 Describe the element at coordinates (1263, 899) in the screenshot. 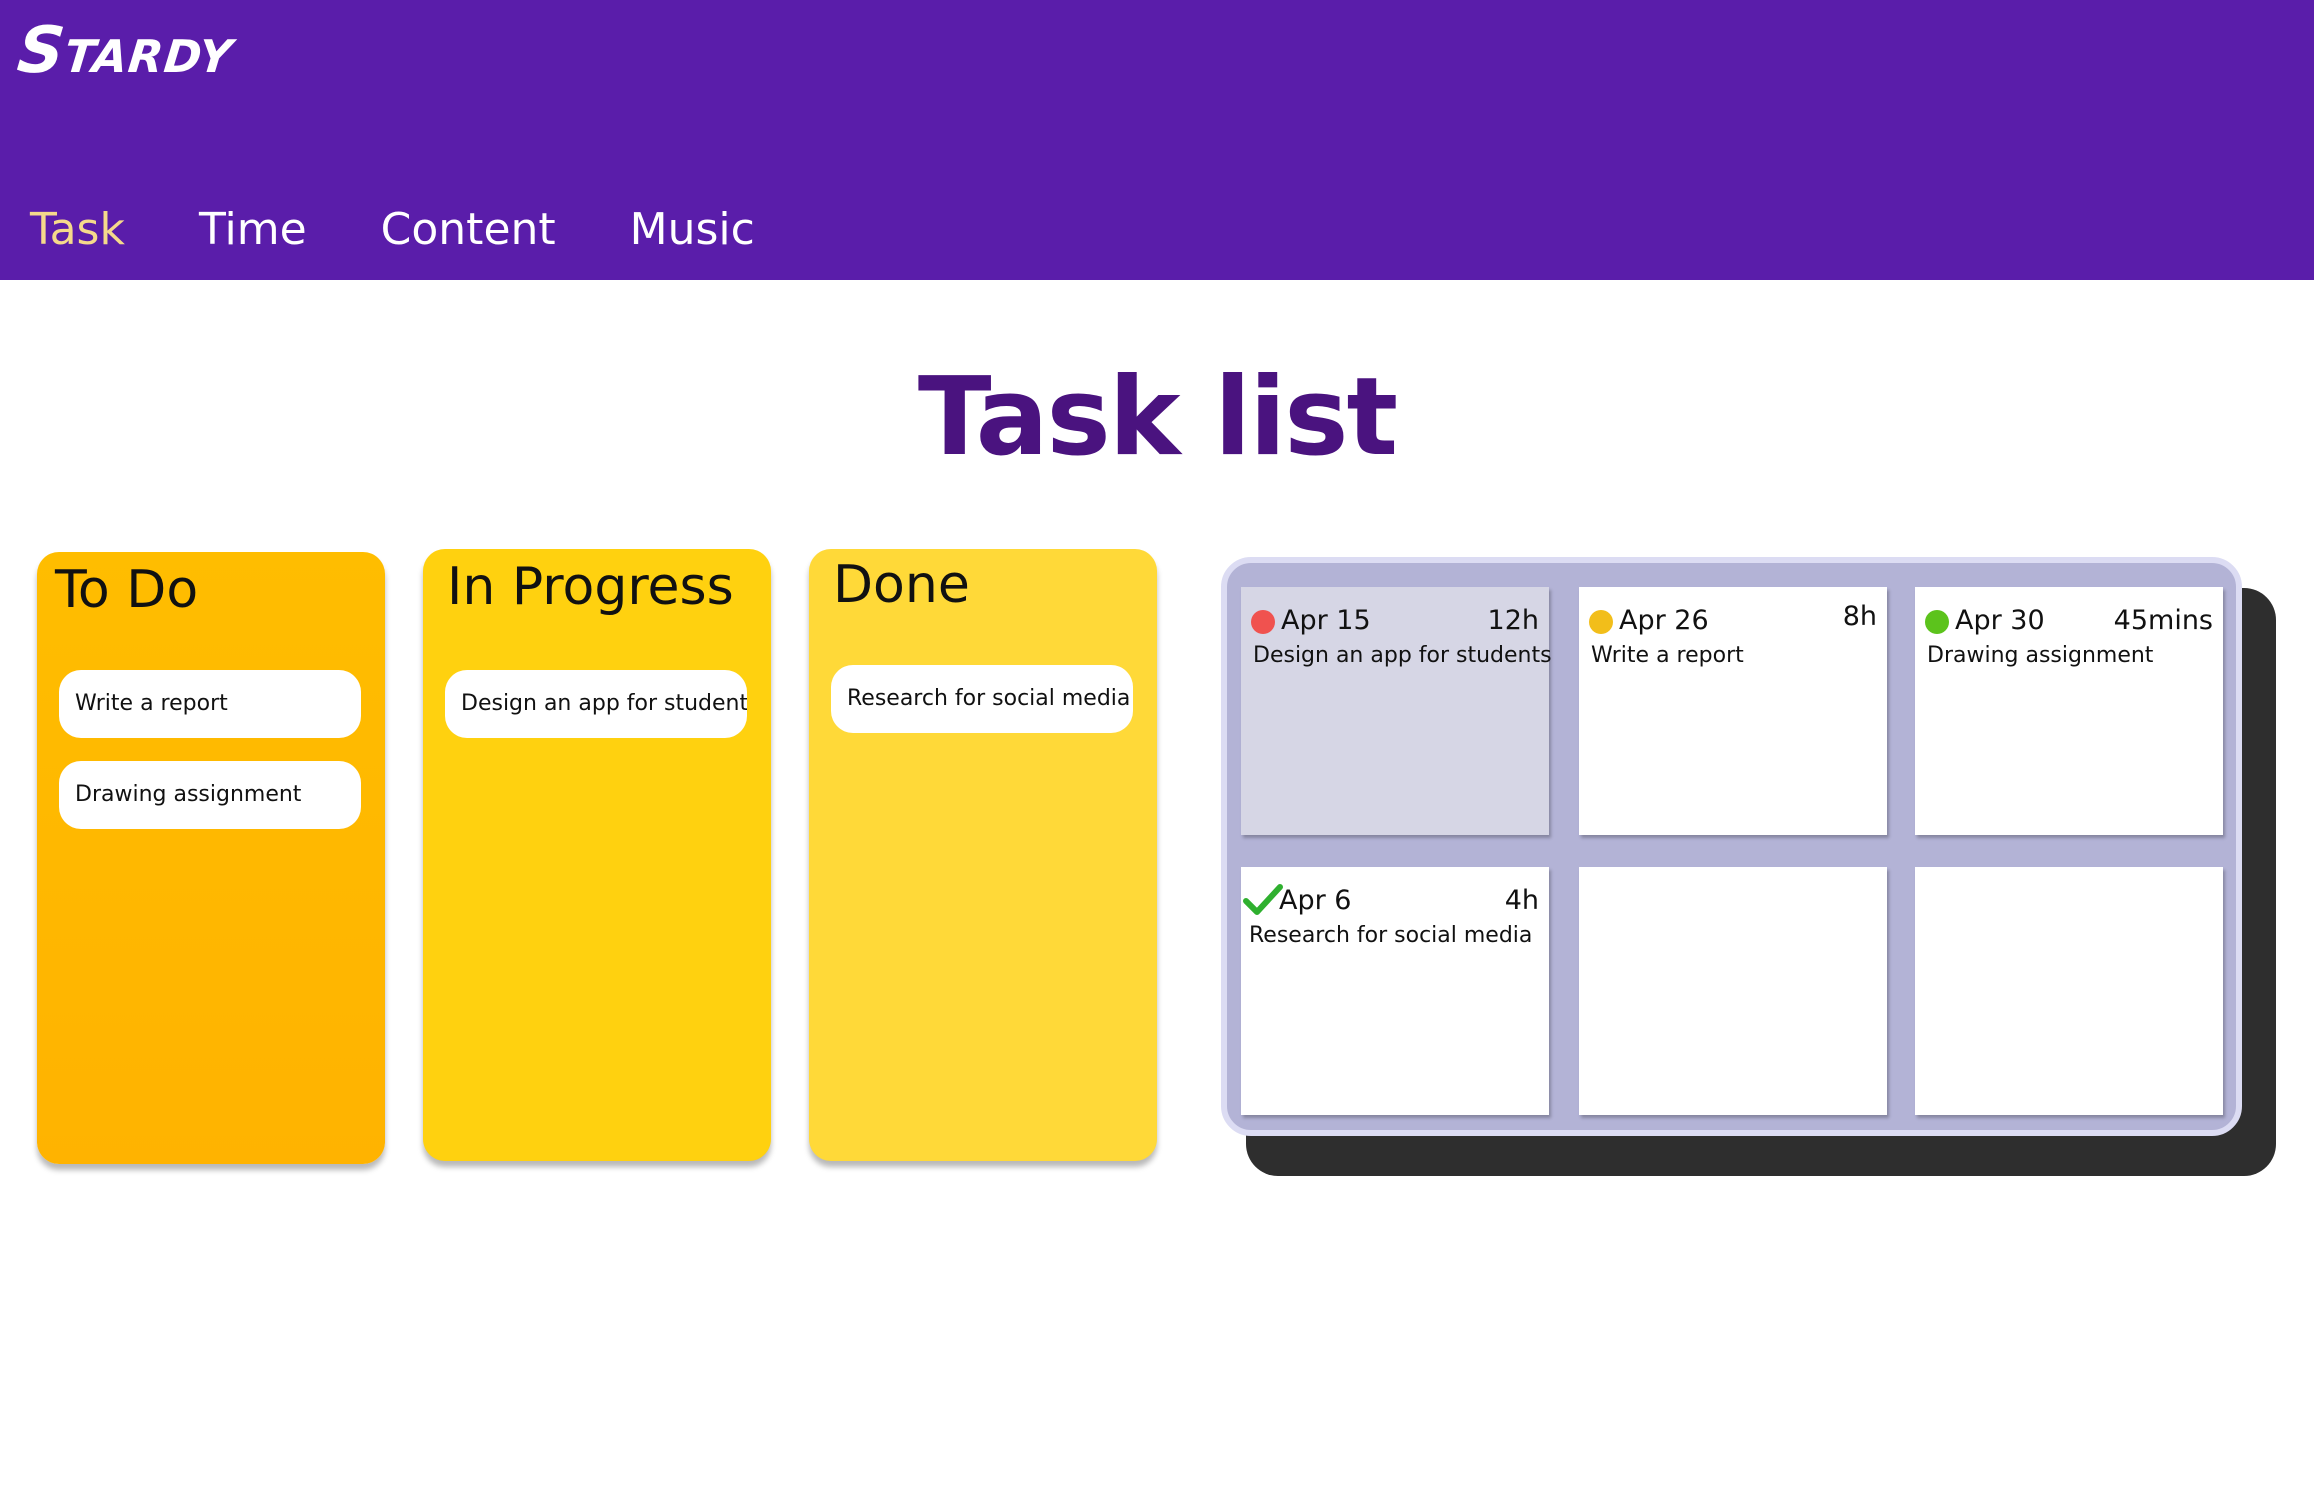

I see `checkmark-icon` at that location.